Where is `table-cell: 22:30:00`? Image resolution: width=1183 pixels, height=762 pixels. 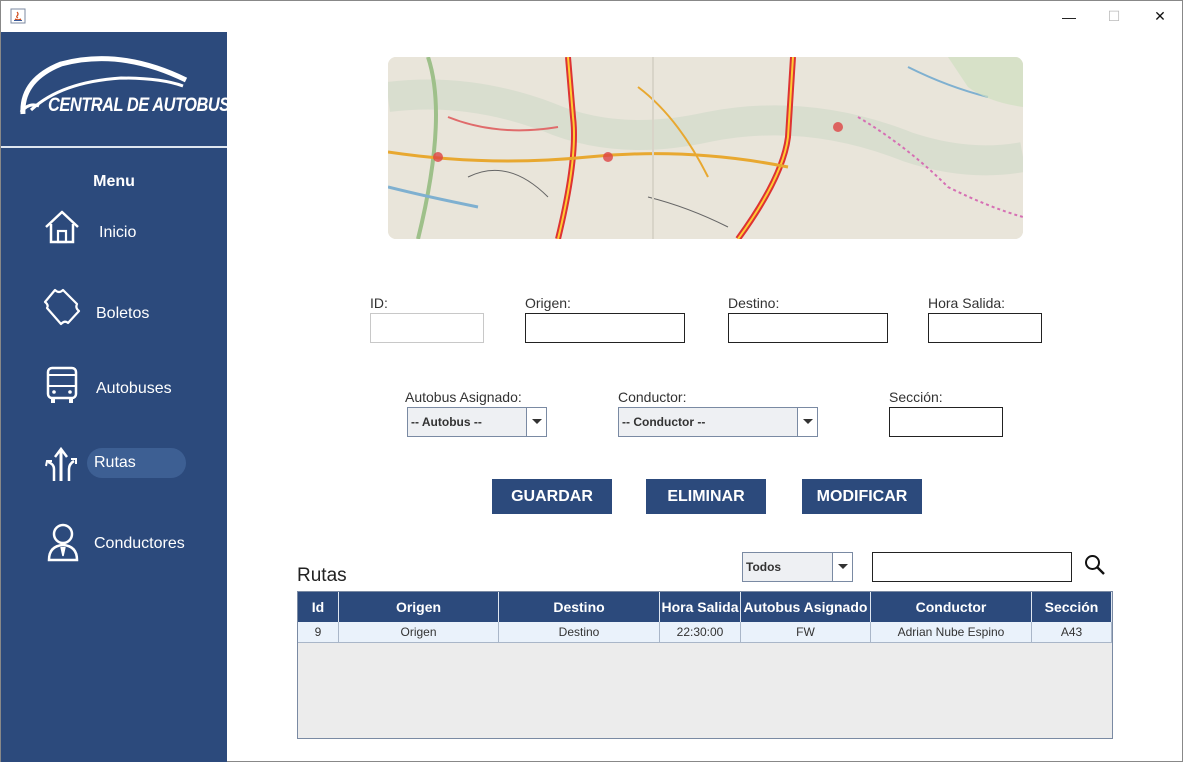 table-cell: 22:30:00 is located at coordinates (700, 632).